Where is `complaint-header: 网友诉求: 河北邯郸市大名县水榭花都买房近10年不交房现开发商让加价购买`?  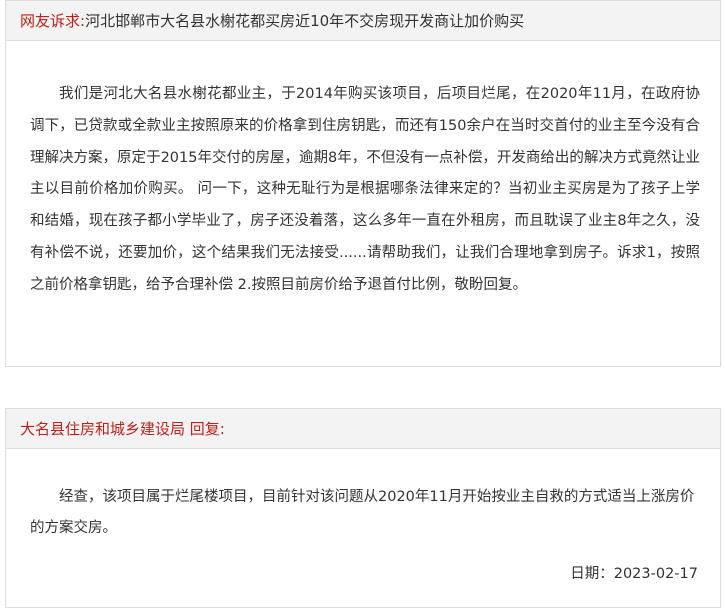
complaint-header: 网友诉求: 河北邯郸市大名县水榭花都买房近10年不交房现开发商让加价购买 is located at coordinates (363, 21).